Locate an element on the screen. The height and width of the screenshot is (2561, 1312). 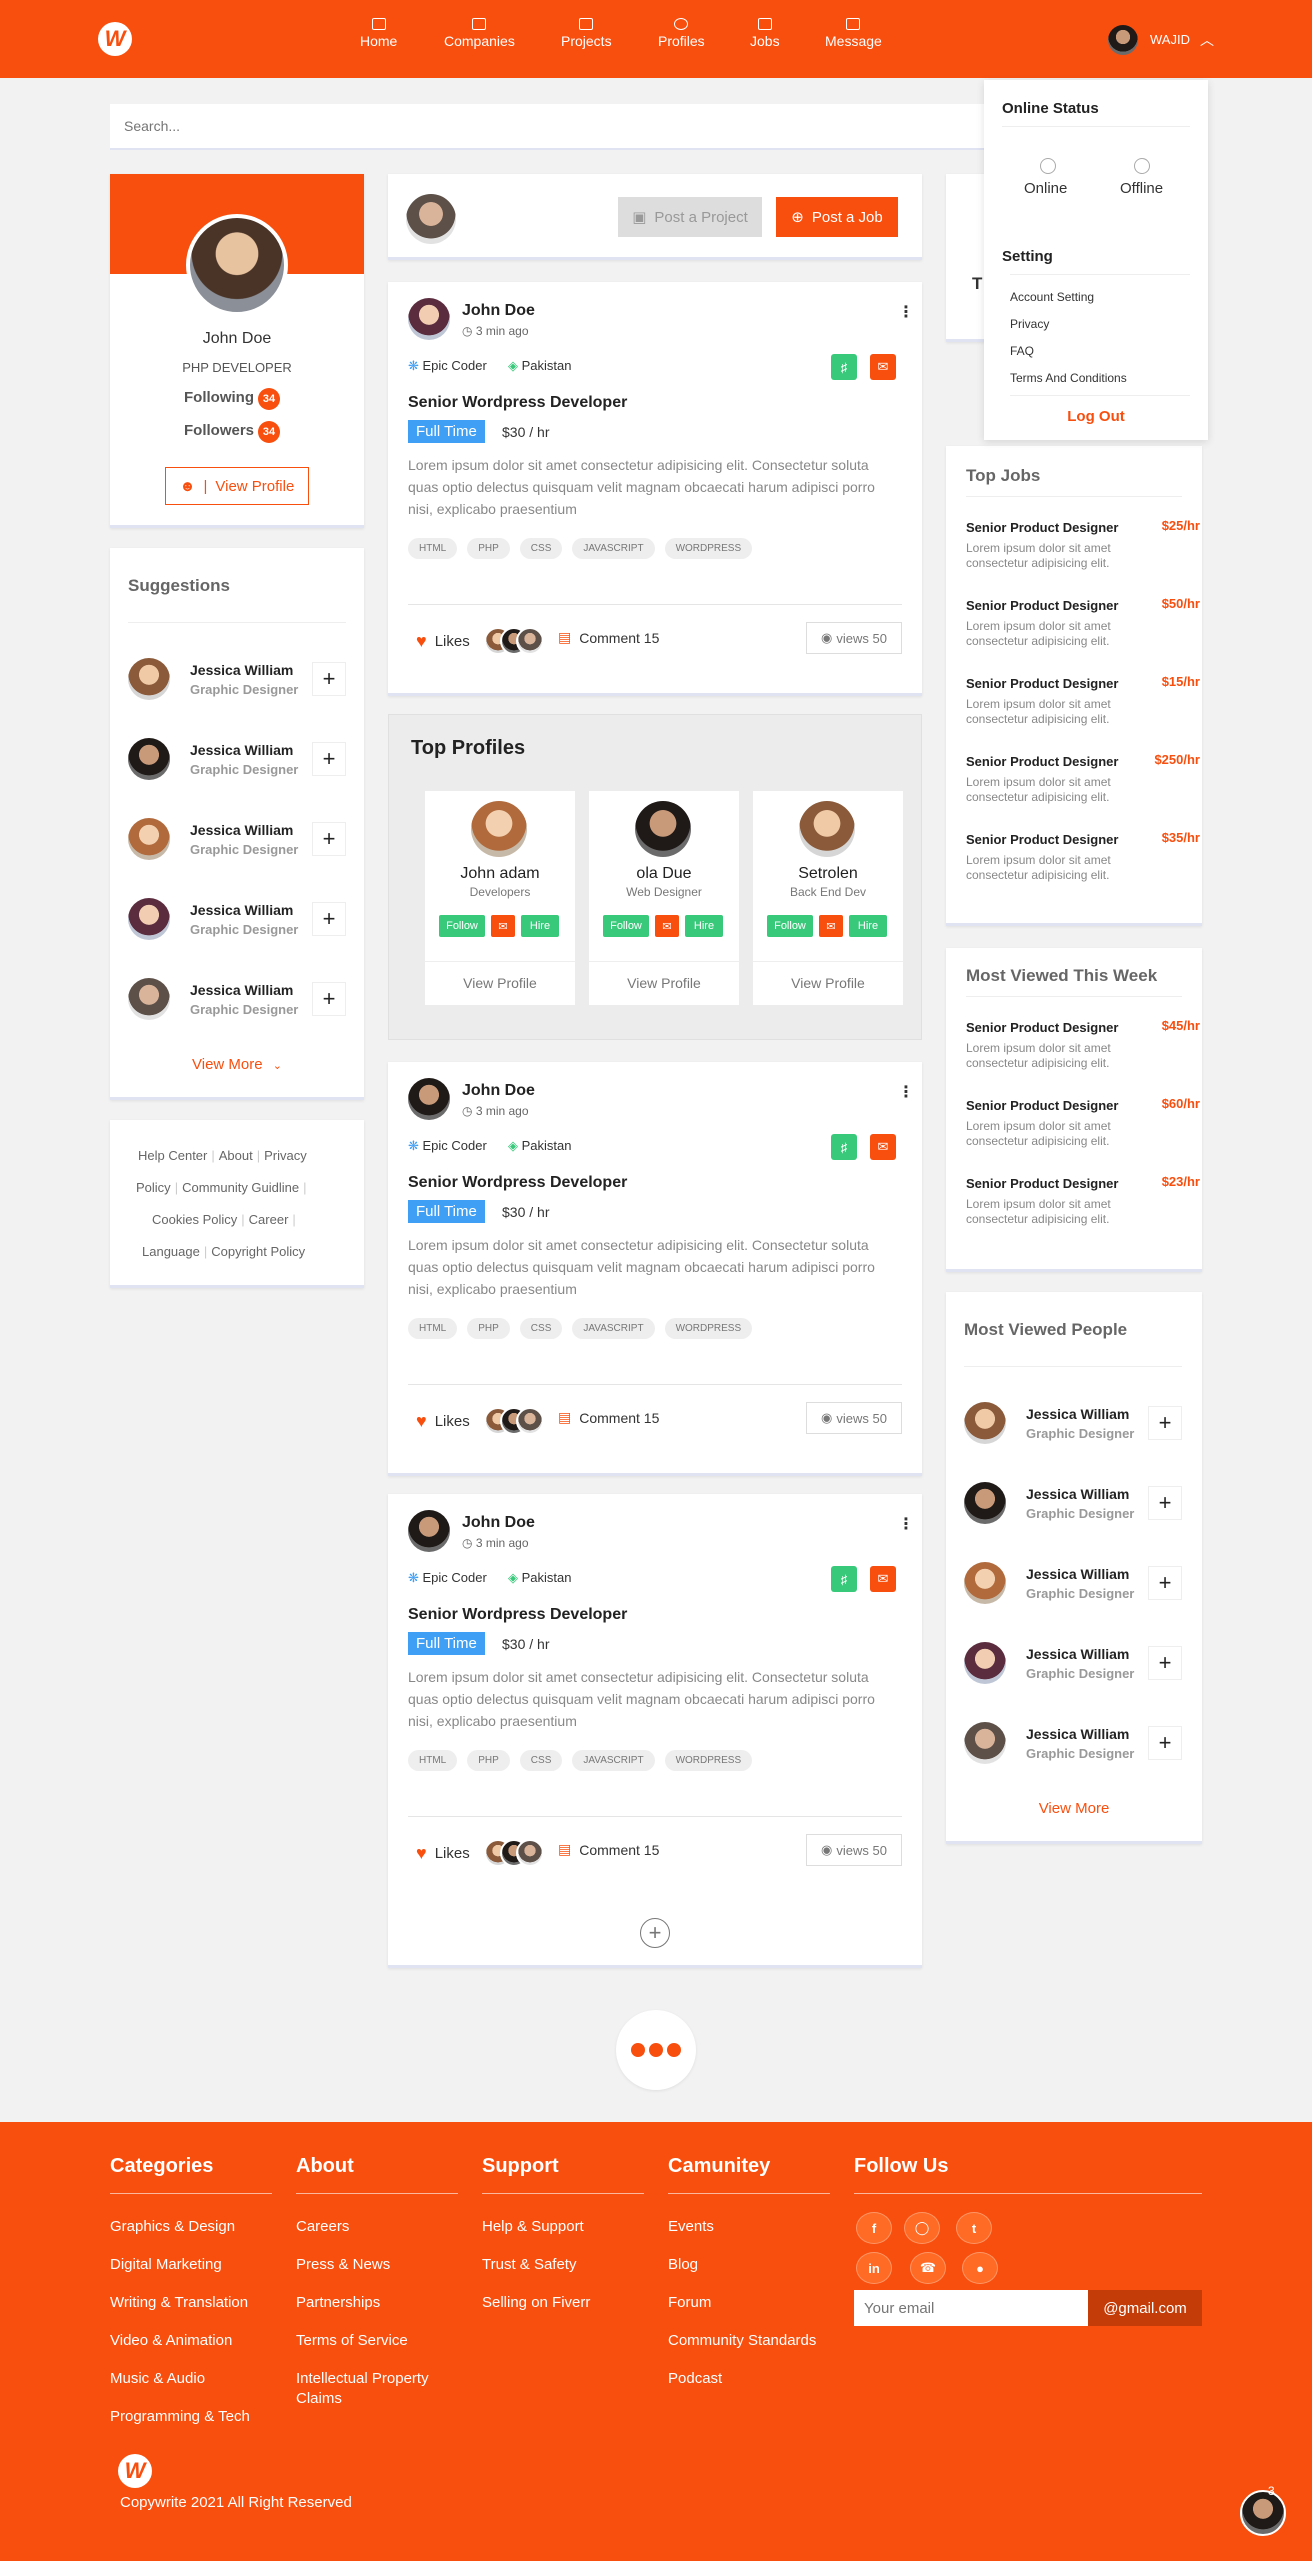
footer-link: Trust & Safety is located at coordinates (562, 2265).